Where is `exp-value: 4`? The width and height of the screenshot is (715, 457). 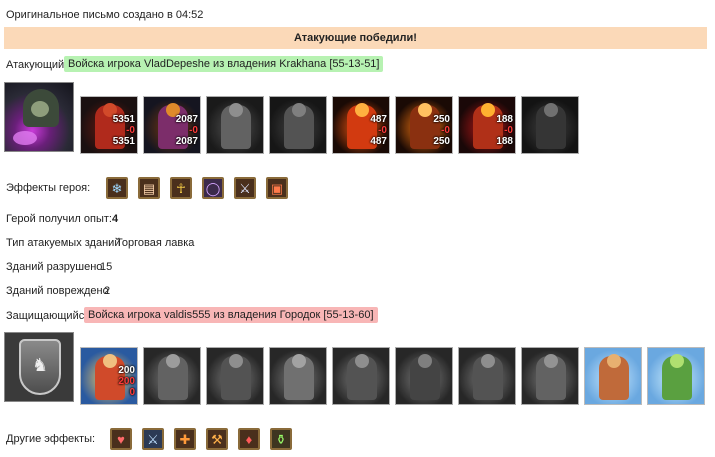 exp-value: 4 is located at coordinates (115, 219).